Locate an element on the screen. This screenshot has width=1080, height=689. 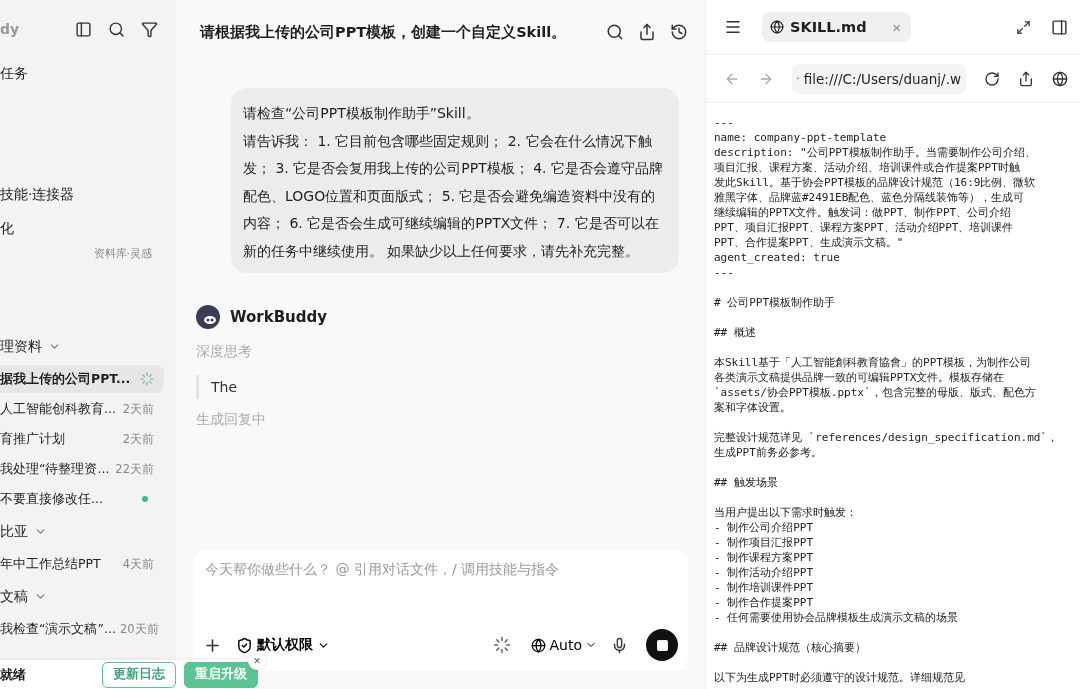
markdown-line: 以下为生成PPT时必须遵守的设计规范。详细规范见 is located at coordinates (839, 677).